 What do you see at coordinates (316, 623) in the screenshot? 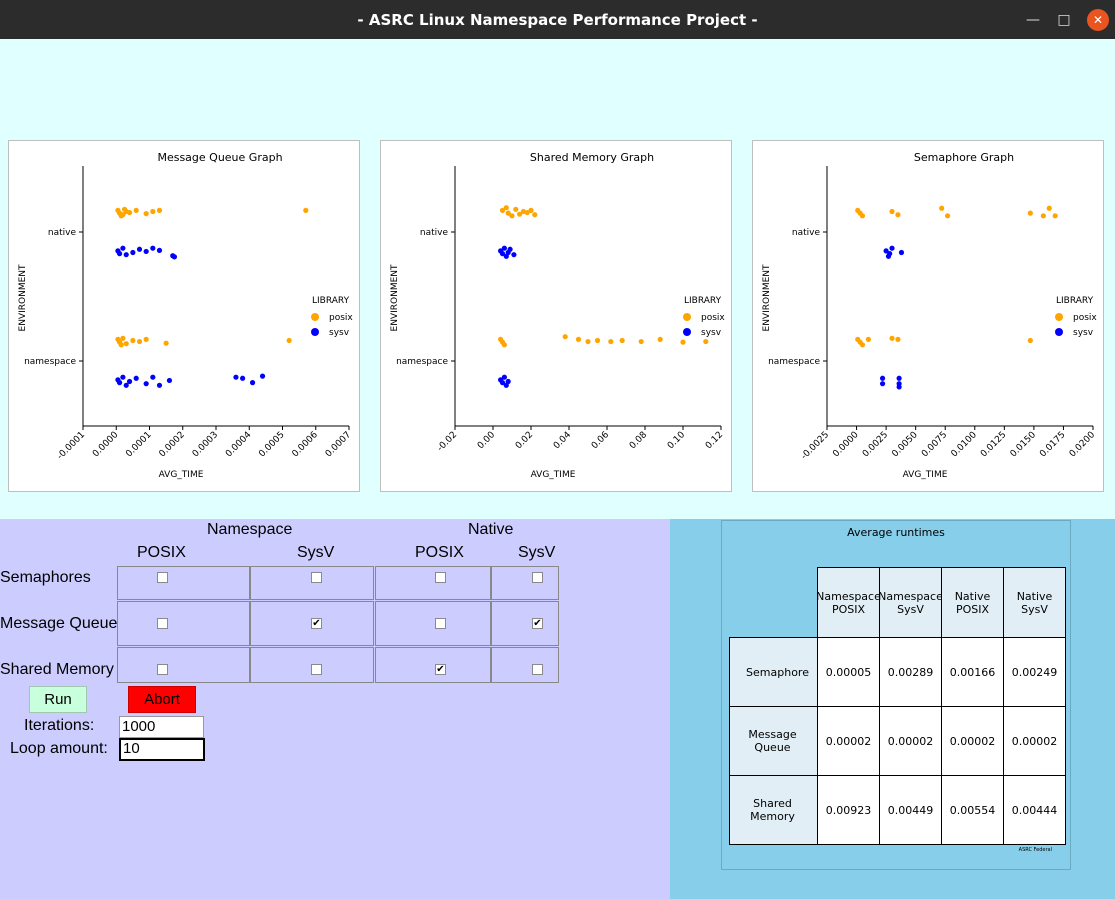
I see `checkbox-message-queue-namespace-sysv: ✔` at bounding box center [316, 623].